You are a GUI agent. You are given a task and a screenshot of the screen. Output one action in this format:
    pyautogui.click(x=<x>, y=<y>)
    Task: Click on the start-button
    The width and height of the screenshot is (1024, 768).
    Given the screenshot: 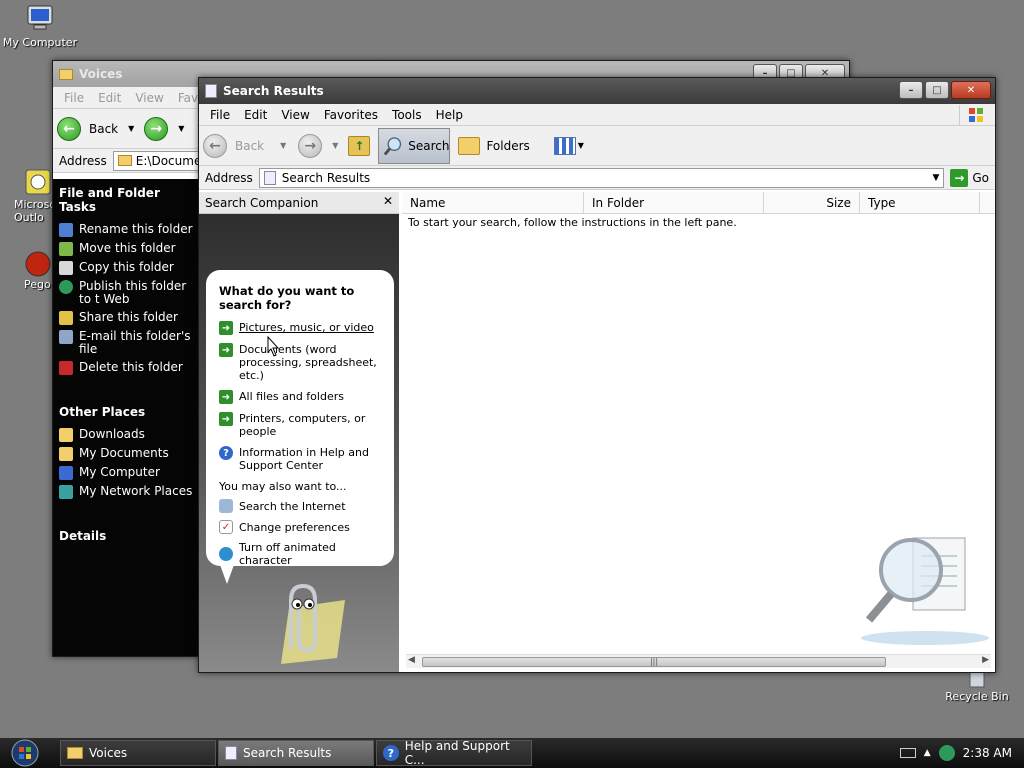 What is the action you would take?
    pyautogui.click(x=25, y=753)
    